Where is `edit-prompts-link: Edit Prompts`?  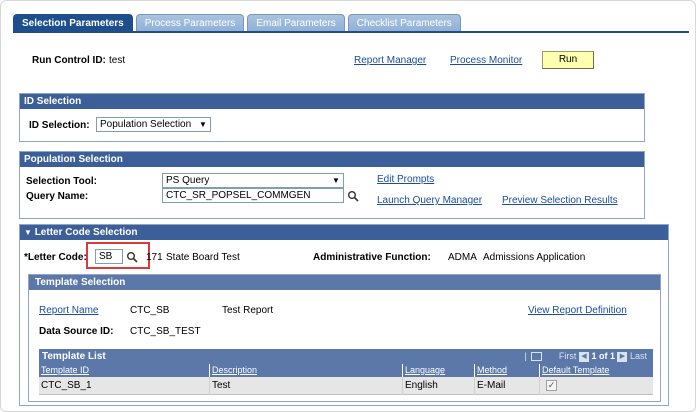 edit-prompts-link: Edit Prompts is located at coordinates (405, 179).